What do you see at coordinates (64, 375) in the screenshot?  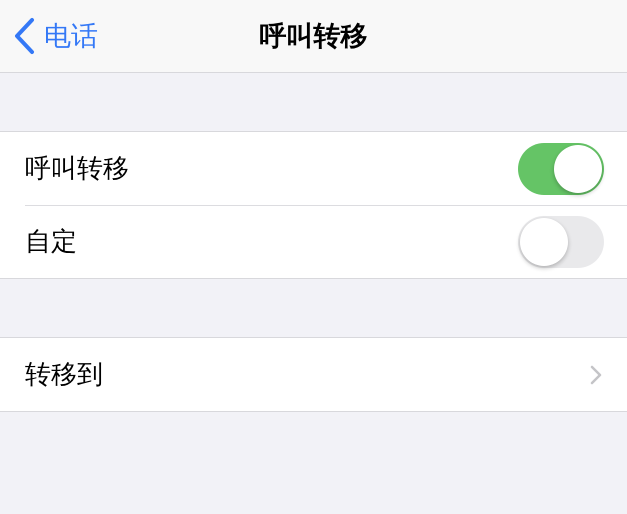 I see `row-label: 转移到` at bounding box center [64, 375].